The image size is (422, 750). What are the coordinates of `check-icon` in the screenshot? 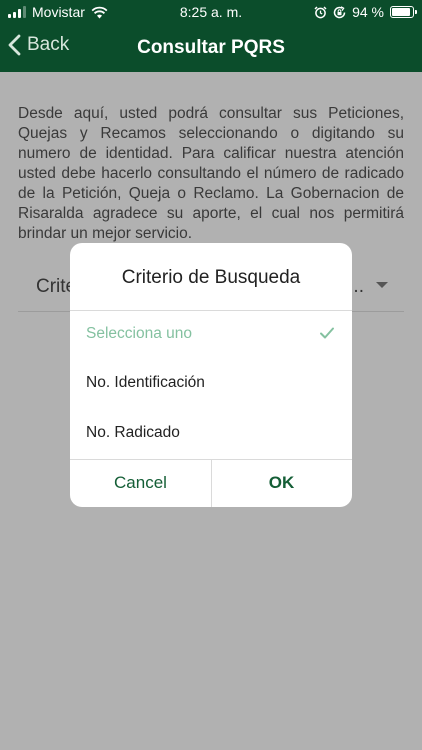 It's located at (327, 333).